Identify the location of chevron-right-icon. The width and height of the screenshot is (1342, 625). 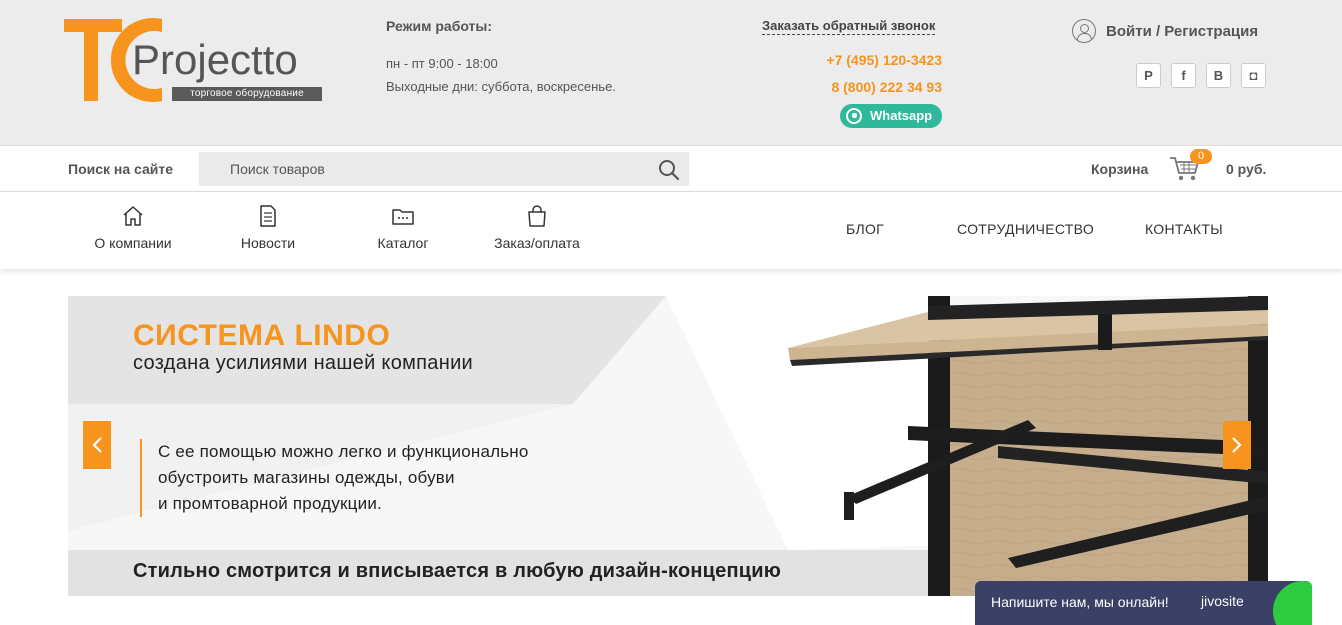
(1237, 445).